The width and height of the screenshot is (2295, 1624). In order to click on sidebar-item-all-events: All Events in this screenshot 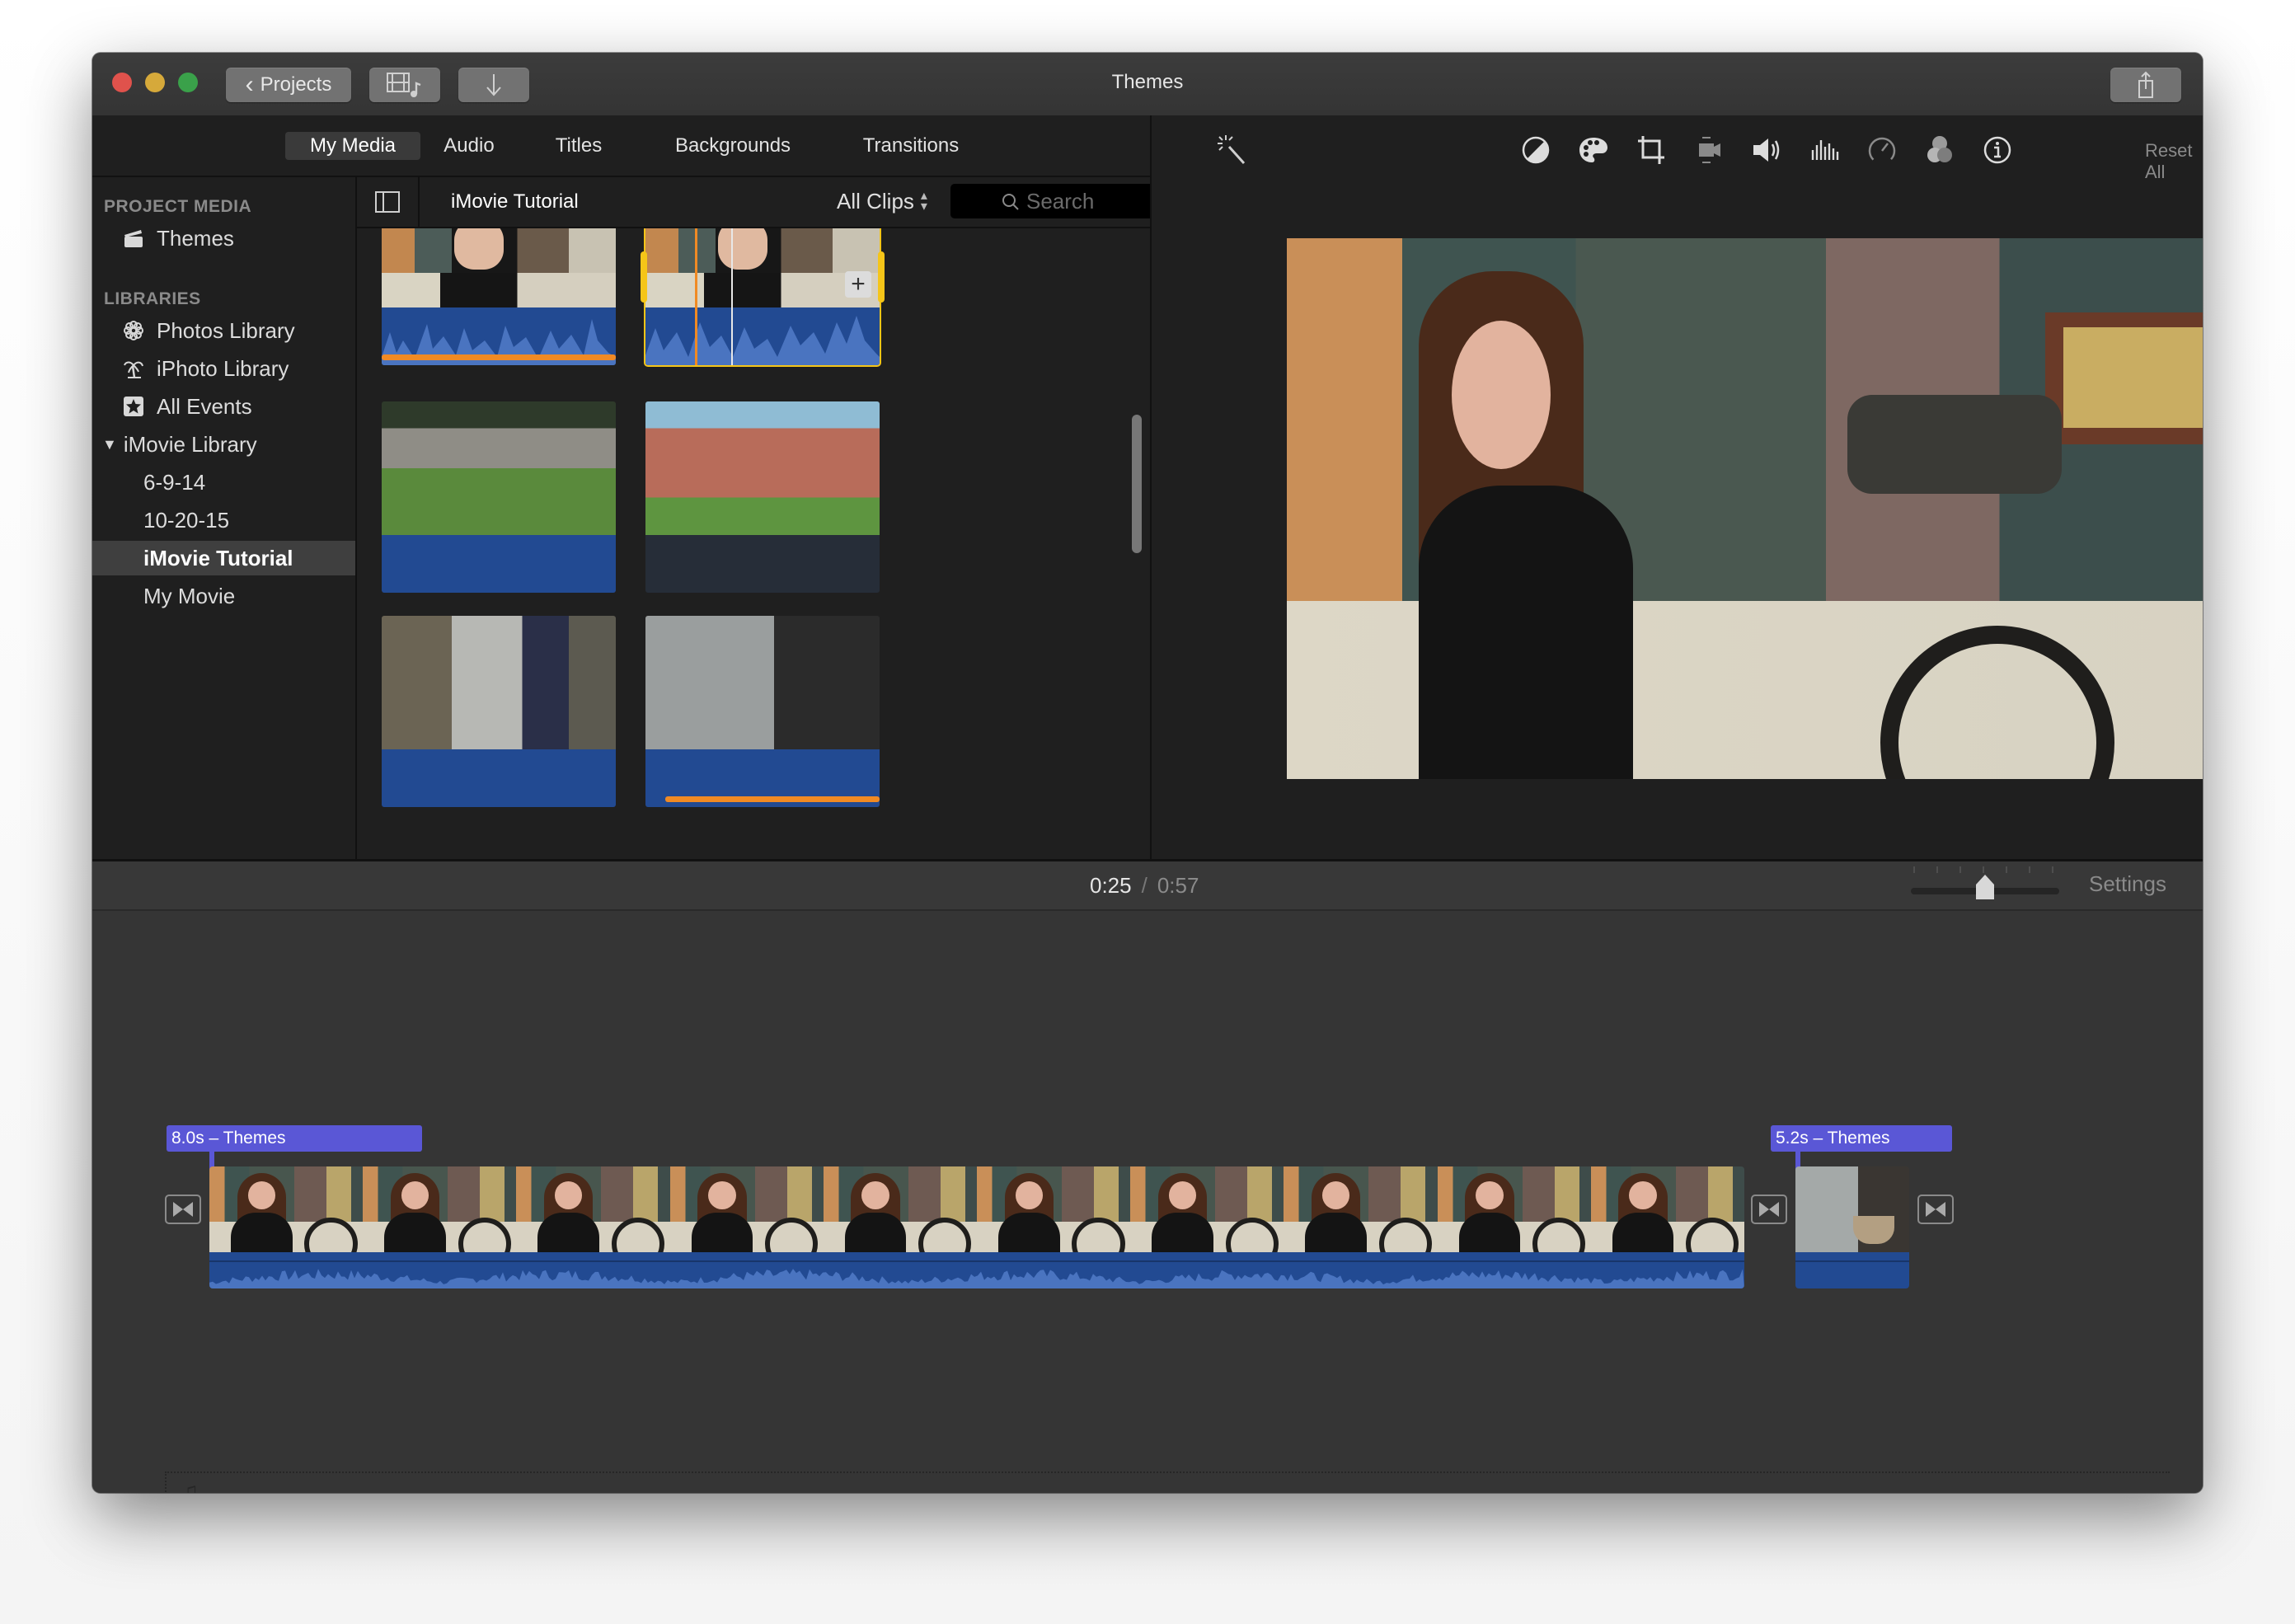, I will do `click(223, 407)`.